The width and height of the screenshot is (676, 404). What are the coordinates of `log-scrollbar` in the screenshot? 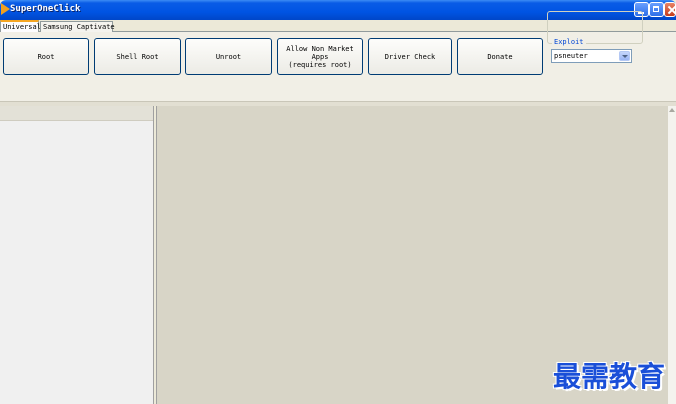 It's located at (672, 255).